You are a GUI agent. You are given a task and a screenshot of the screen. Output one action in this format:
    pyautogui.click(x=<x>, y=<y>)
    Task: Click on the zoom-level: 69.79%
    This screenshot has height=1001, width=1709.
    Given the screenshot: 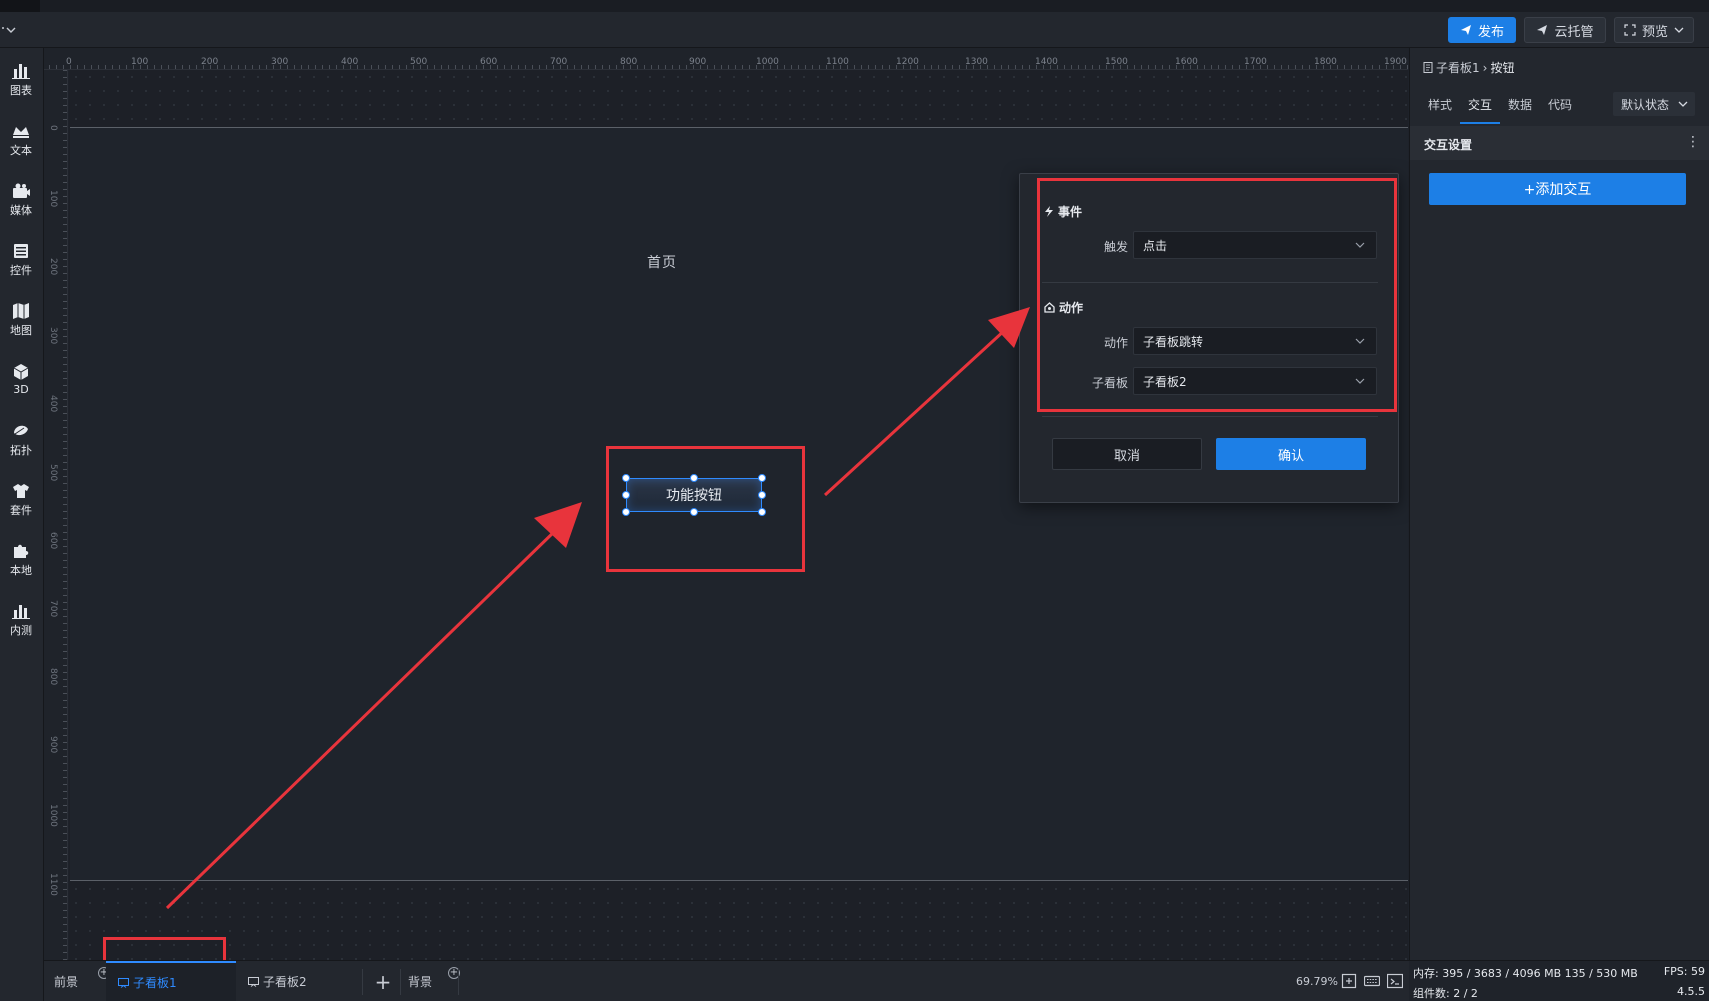 What is the action you would take?
    pyautogui.click(x=1317, y=981)
    